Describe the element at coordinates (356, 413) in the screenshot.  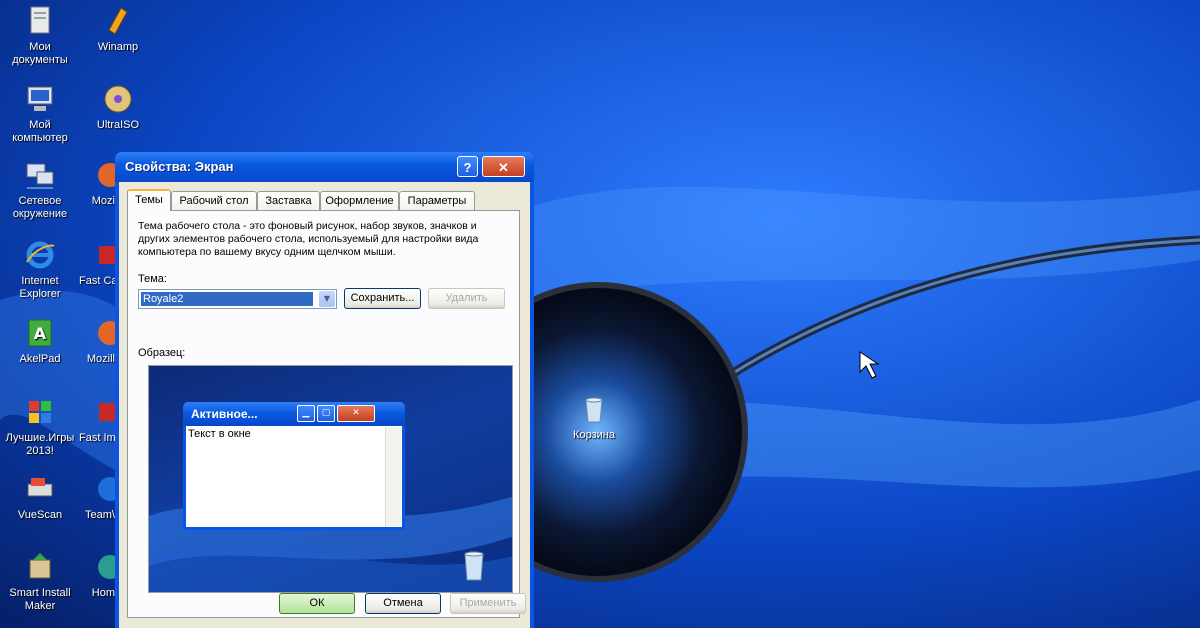
I see `close-icon: ✕` at that location.